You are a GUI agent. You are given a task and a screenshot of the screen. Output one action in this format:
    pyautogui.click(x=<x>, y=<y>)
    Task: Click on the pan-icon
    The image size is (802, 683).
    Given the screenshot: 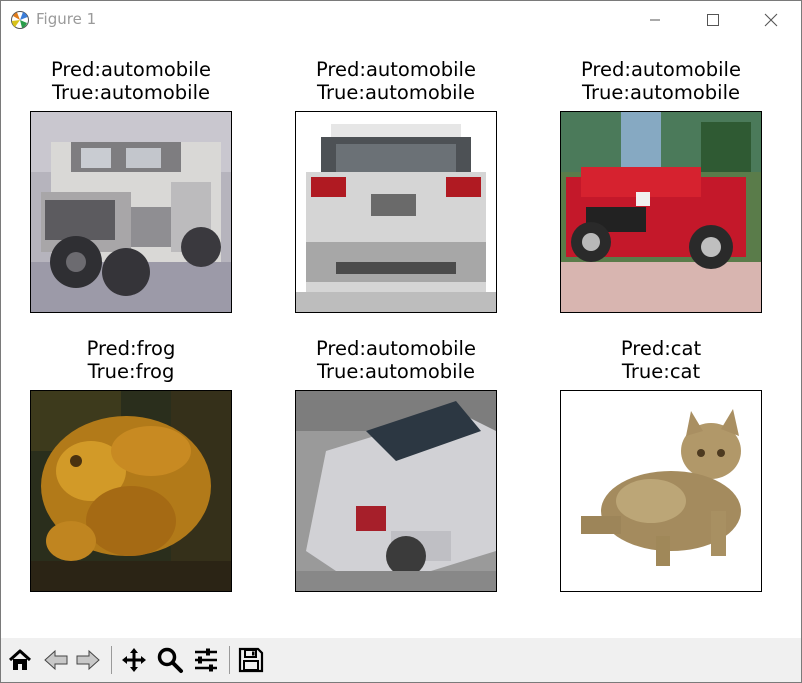 What is the action you would take?
    pyautogui.click(x=134, y=660)
    